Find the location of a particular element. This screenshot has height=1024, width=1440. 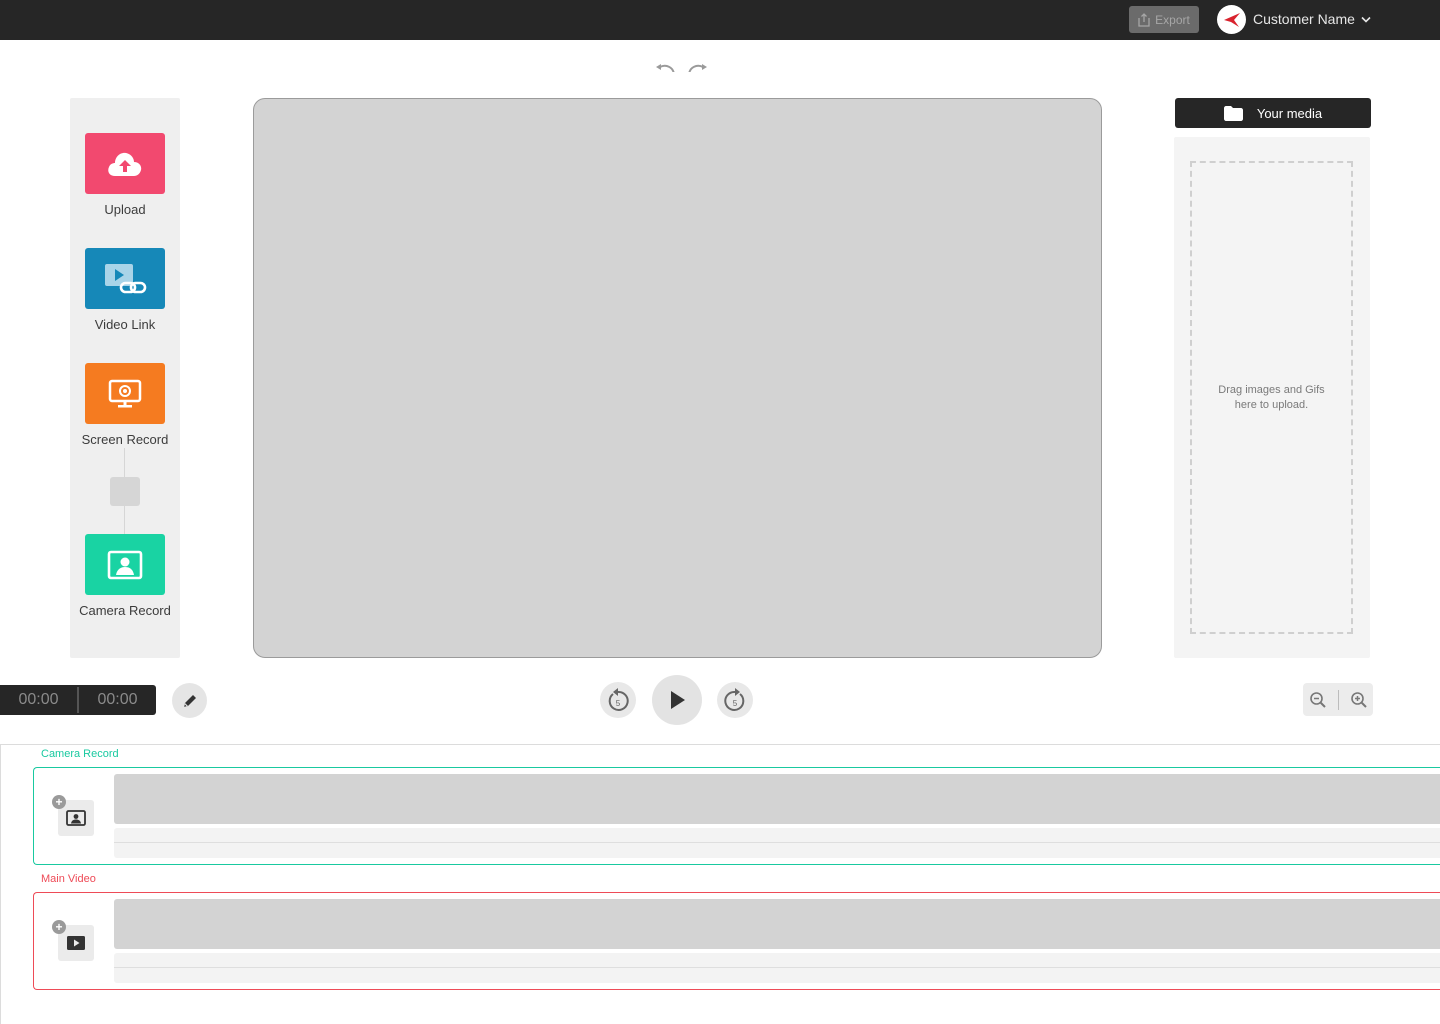

top-bar: Export Customer Name is located at coordinates (720, 20).